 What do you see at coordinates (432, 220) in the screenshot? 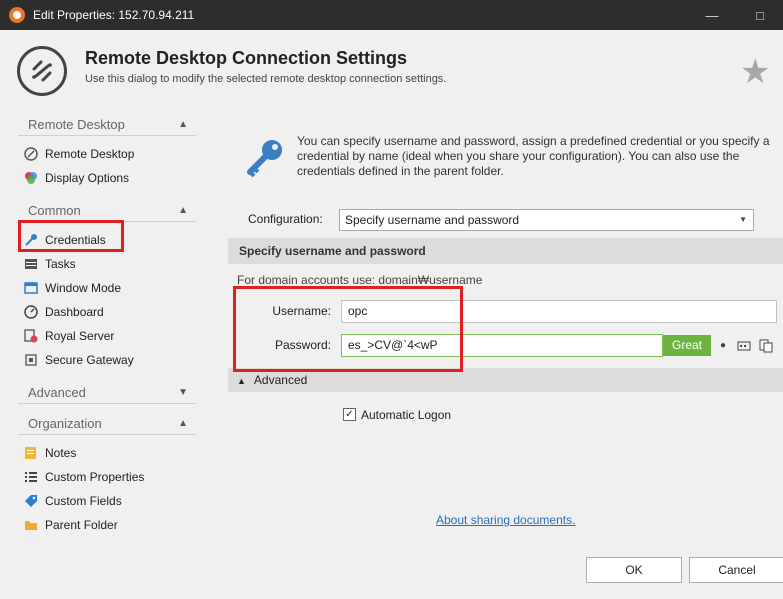
I see `configuration-value: Specify username and password` at bounding box center [432, 220].